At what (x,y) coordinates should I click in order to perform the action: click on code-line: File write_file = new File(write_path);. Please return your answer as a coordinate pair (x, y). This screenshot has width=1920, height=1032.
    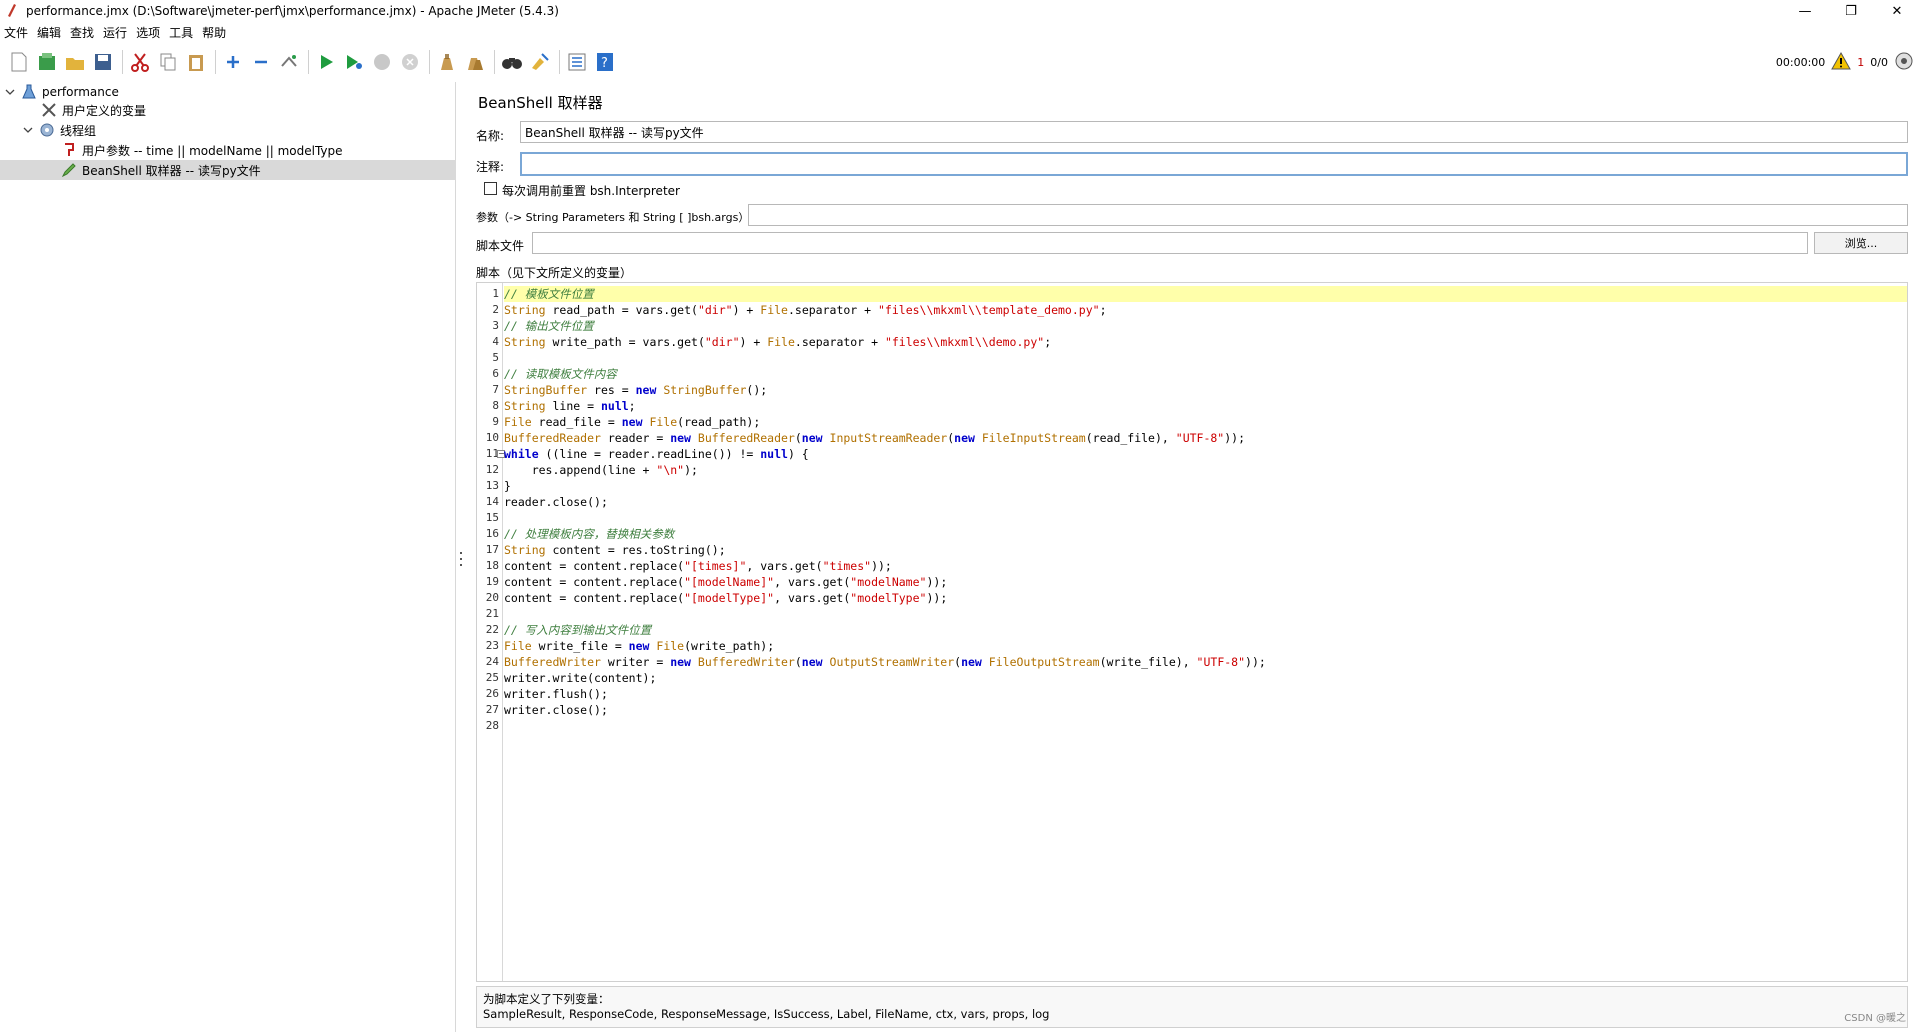
    Looking at the image, I should click on (1205, 646).